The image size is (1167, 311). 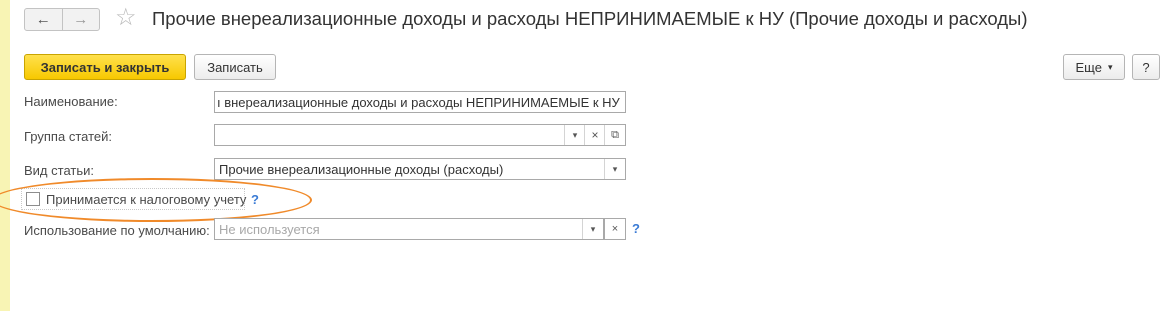 I want to click on group-label: Группа статей:, so click(x=68, y=136).